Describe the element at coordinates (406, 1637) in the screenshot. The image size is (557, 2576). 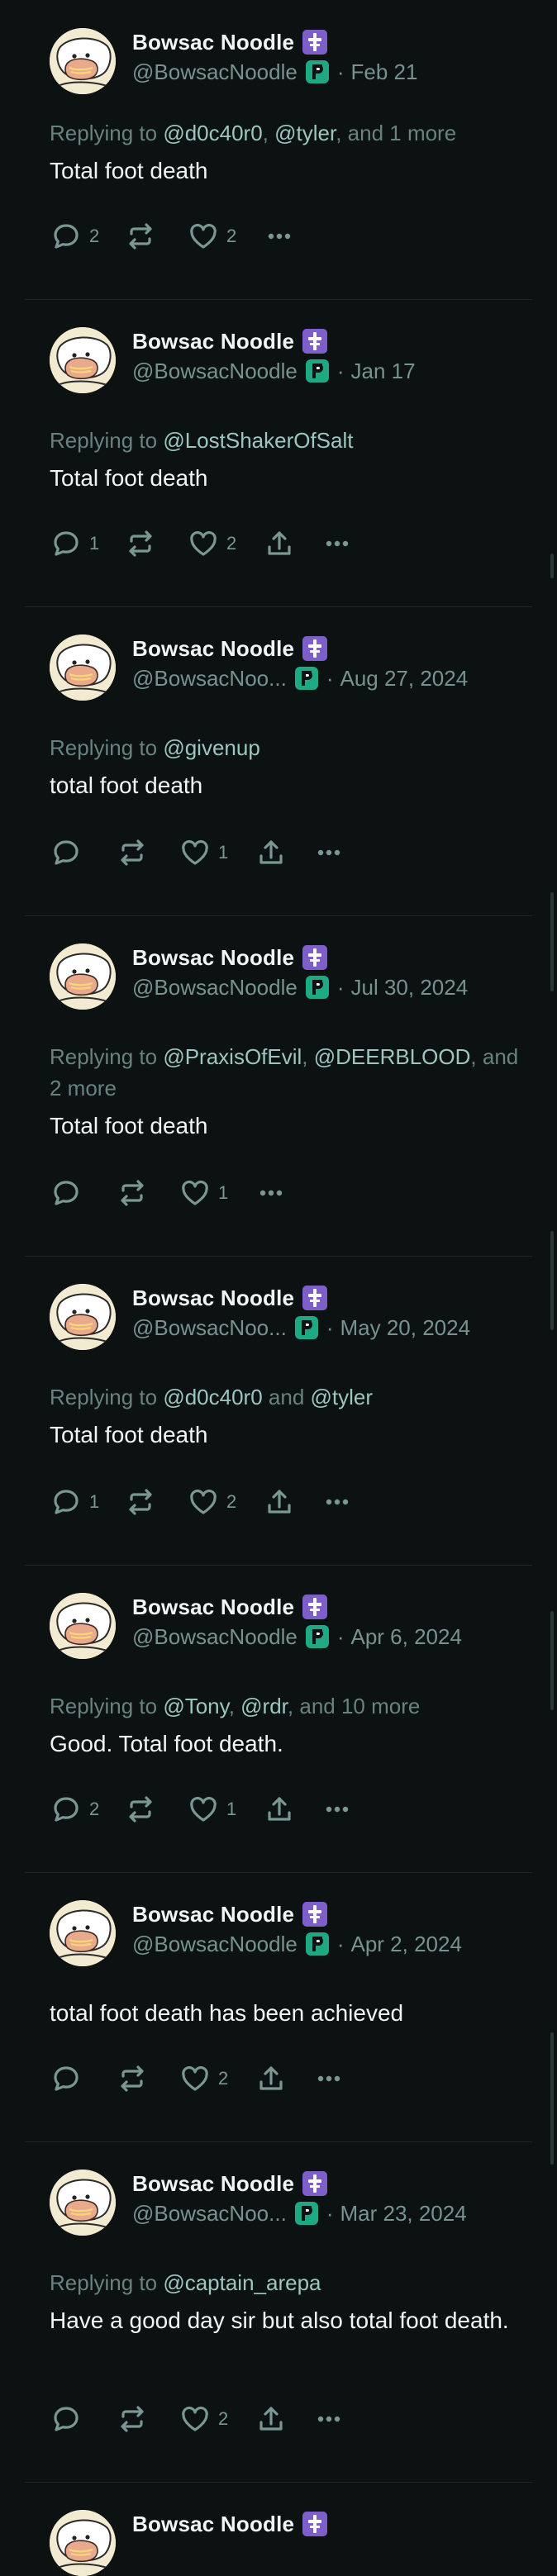
I see `post-date: Apr 6, 2024` at that location.